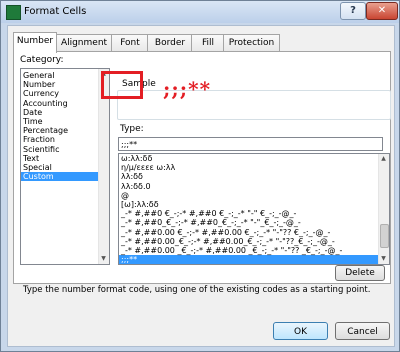 The width and height of the screenshot is (400, 352). What do you see at coordinates (300, 331) in the screenshot?
I see `ok-button: OK` at bounding box center [300, 331].